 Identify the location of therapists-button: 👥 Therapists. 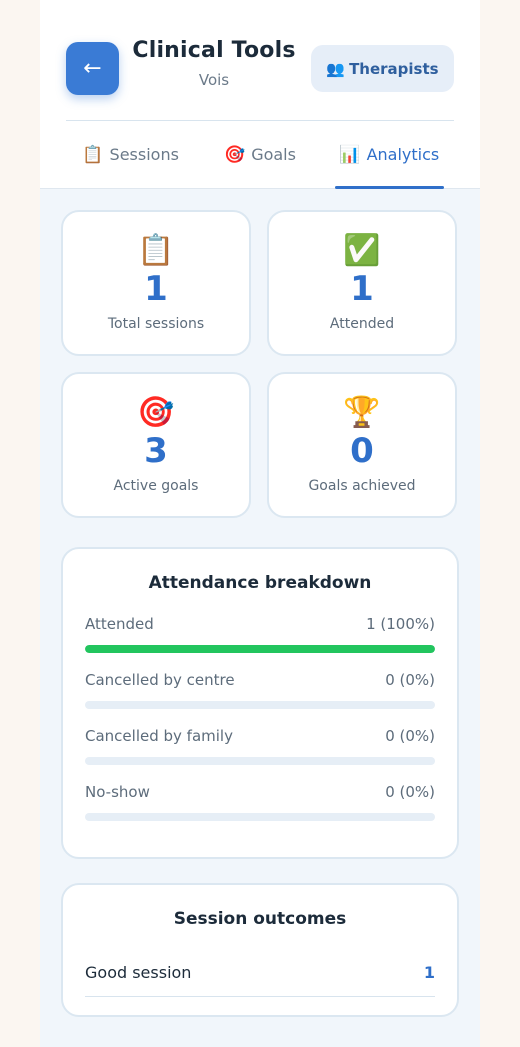
(382, 68).